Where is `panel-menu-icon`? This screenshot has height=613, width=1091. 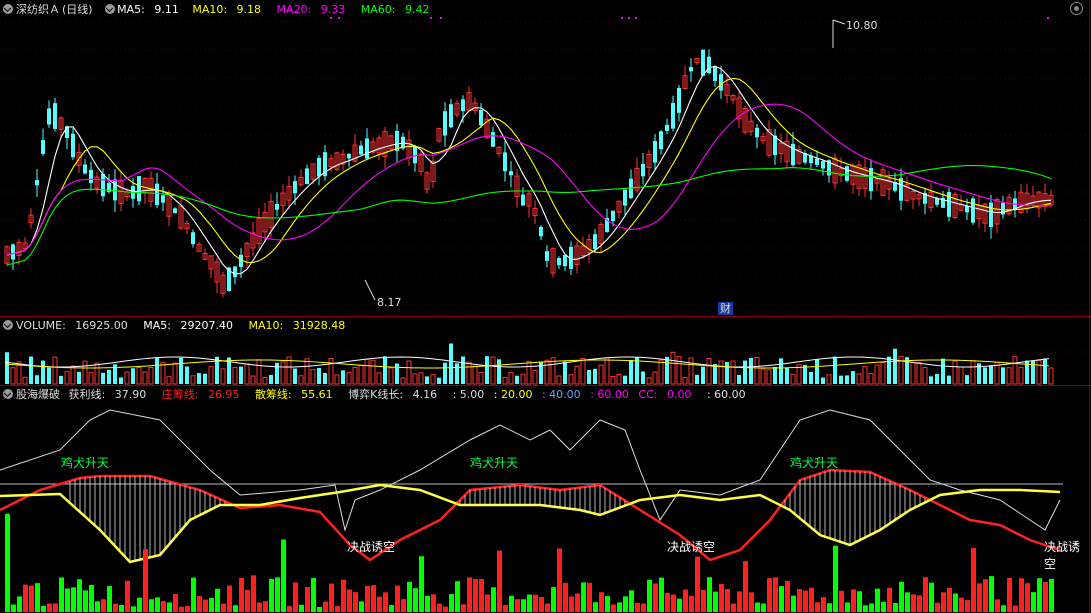
panel-menu-icon is located at coordinates (8, 9).